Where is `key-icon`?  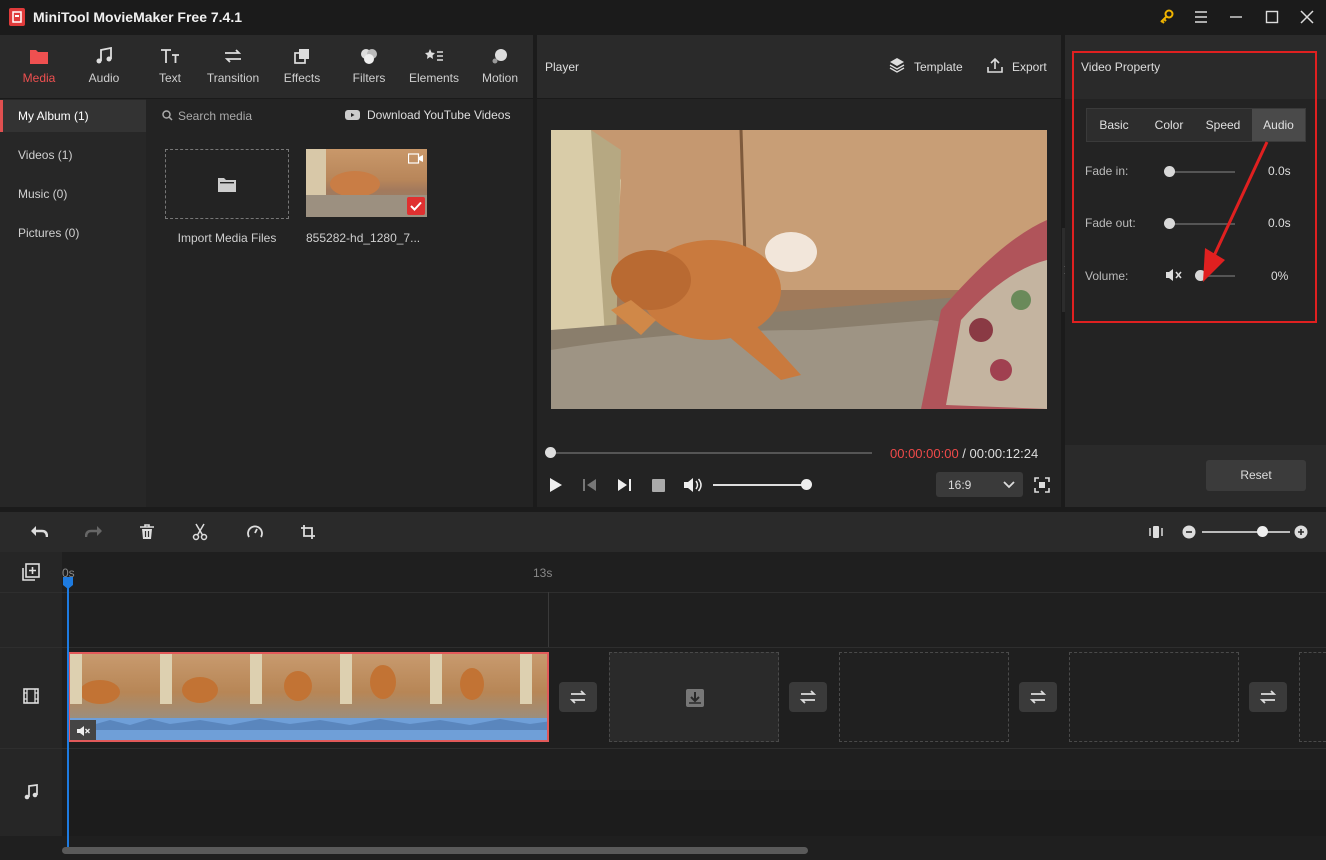
key-icon is located at coordinates (1166, 17).